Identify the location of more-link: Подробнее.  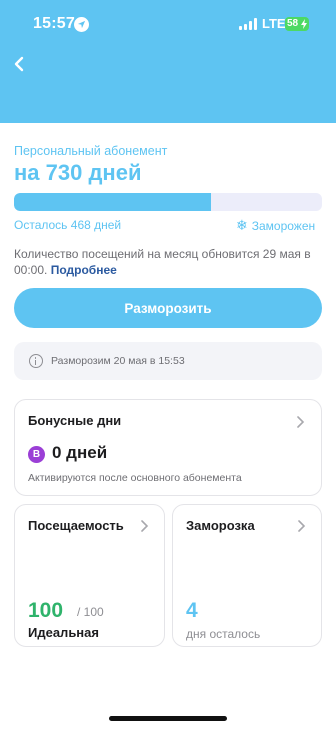
(84, 270).